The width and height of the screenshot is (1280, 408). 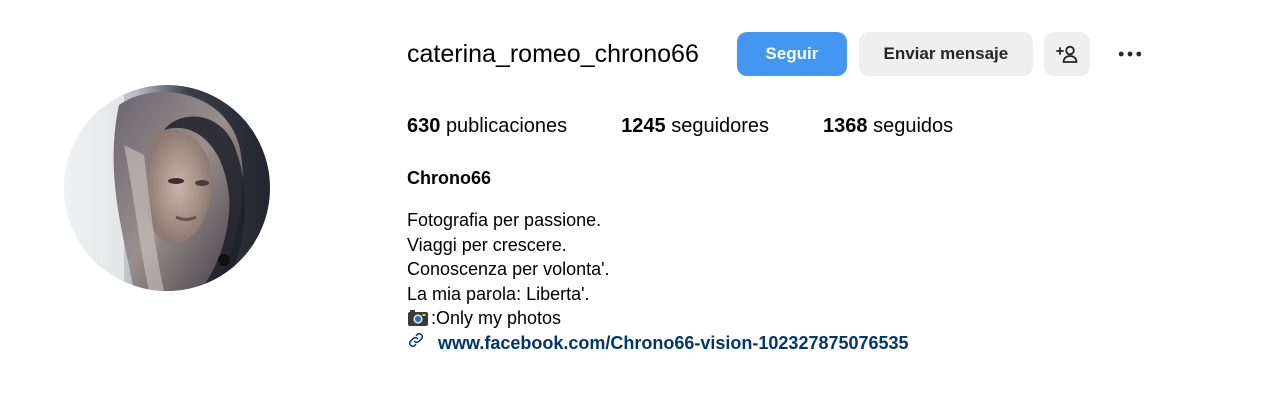 What do you see at coordinates (553, 53) in the screenshot?
I see `username: caterina_romeo_chrono66` at bounding box center [553, 53].